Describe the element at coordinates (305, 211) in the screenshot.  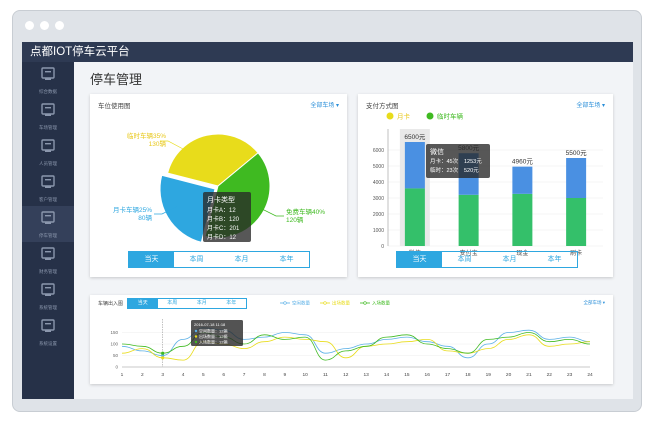
I see `free-label: 免费车辆40%` at that location.